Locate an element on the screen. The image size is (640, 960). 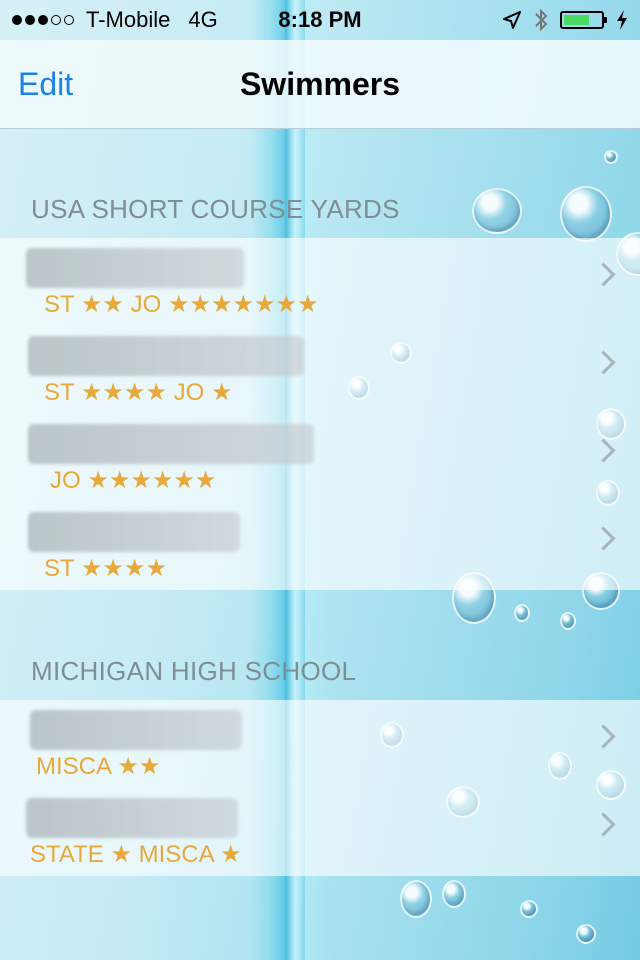
swimmer-row: JO ★★★★★★ is located at coordinates (320, 458).